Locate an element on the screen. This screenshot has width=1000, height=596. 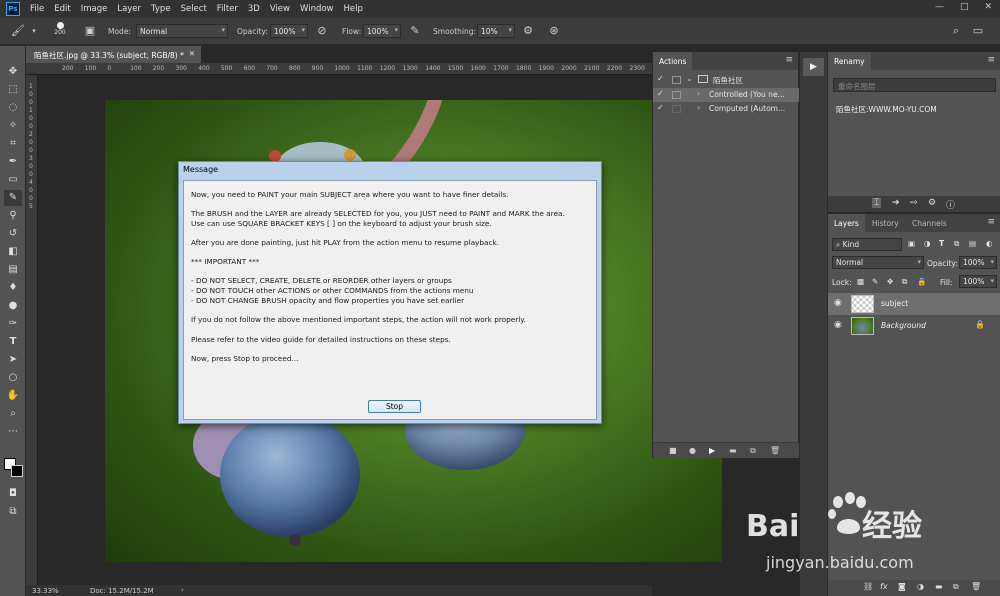
menu-layer: Layer is located at coordinates (129, 9).